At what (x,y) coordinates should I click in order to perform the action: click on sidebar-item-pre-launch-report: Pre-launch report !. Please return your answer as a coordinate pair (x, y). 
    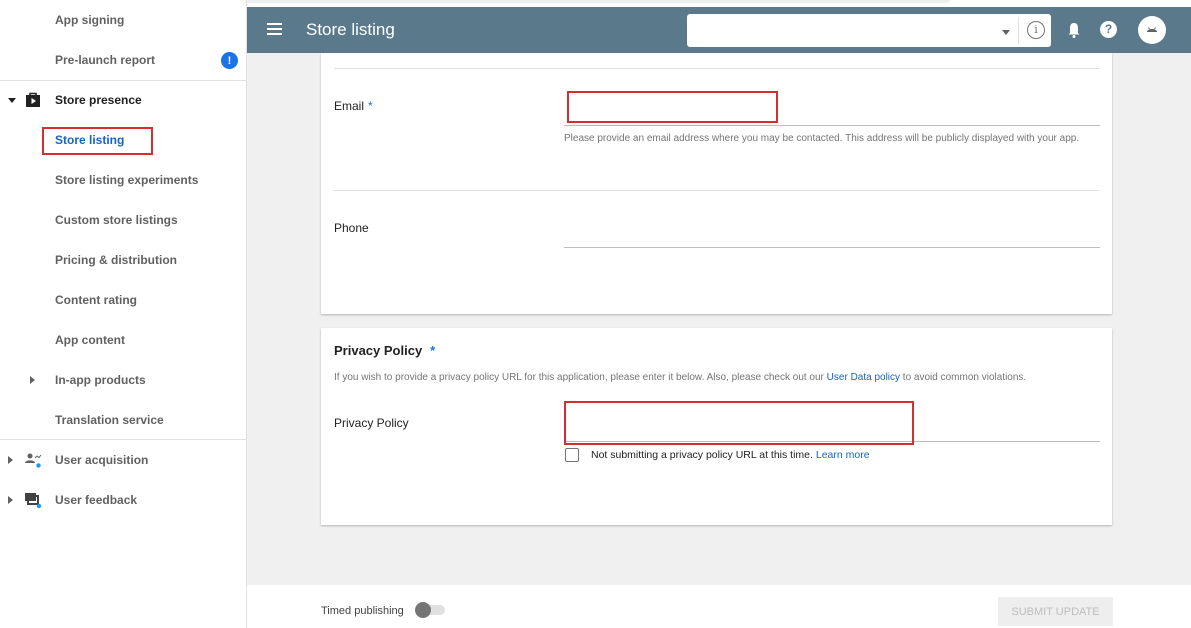
    Looking at the image, I should click on (123, 60).